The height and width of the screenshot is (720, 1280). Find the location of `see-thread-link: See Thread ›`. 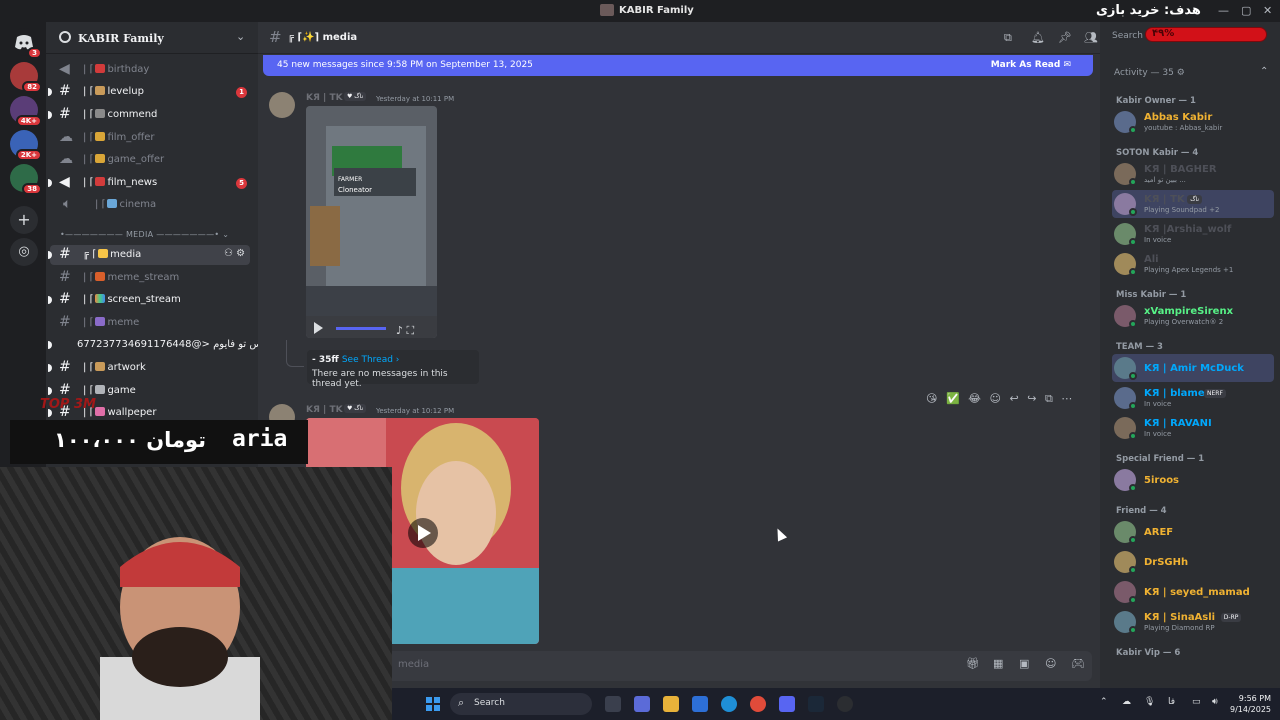

see-thread-link: See Thread › is located at coordinates (371, 360).